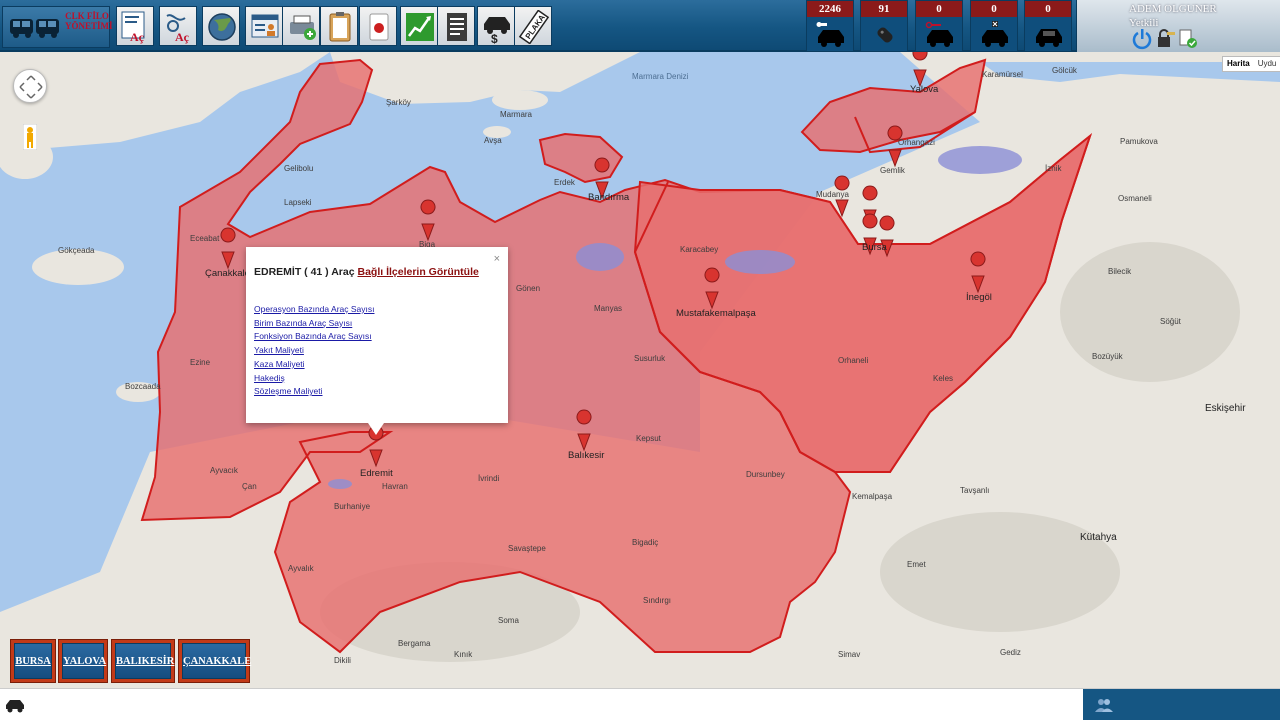 The width and height of the screenshot is (1280, 720). Describe the element at coordinates (496, 26) in the screenshot. I see `cost-button: $` at that location.